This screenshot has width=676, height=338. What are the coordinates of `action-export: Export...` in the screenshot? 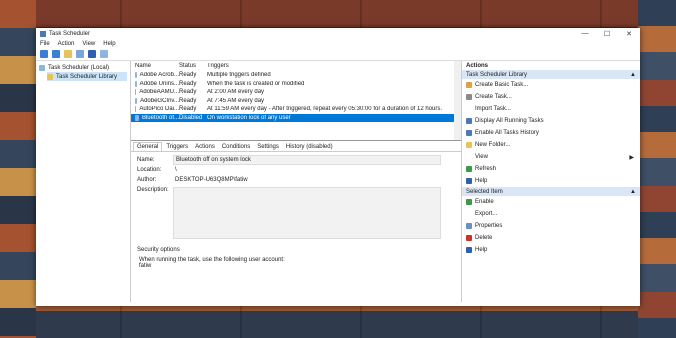 It's located at (551, 214).